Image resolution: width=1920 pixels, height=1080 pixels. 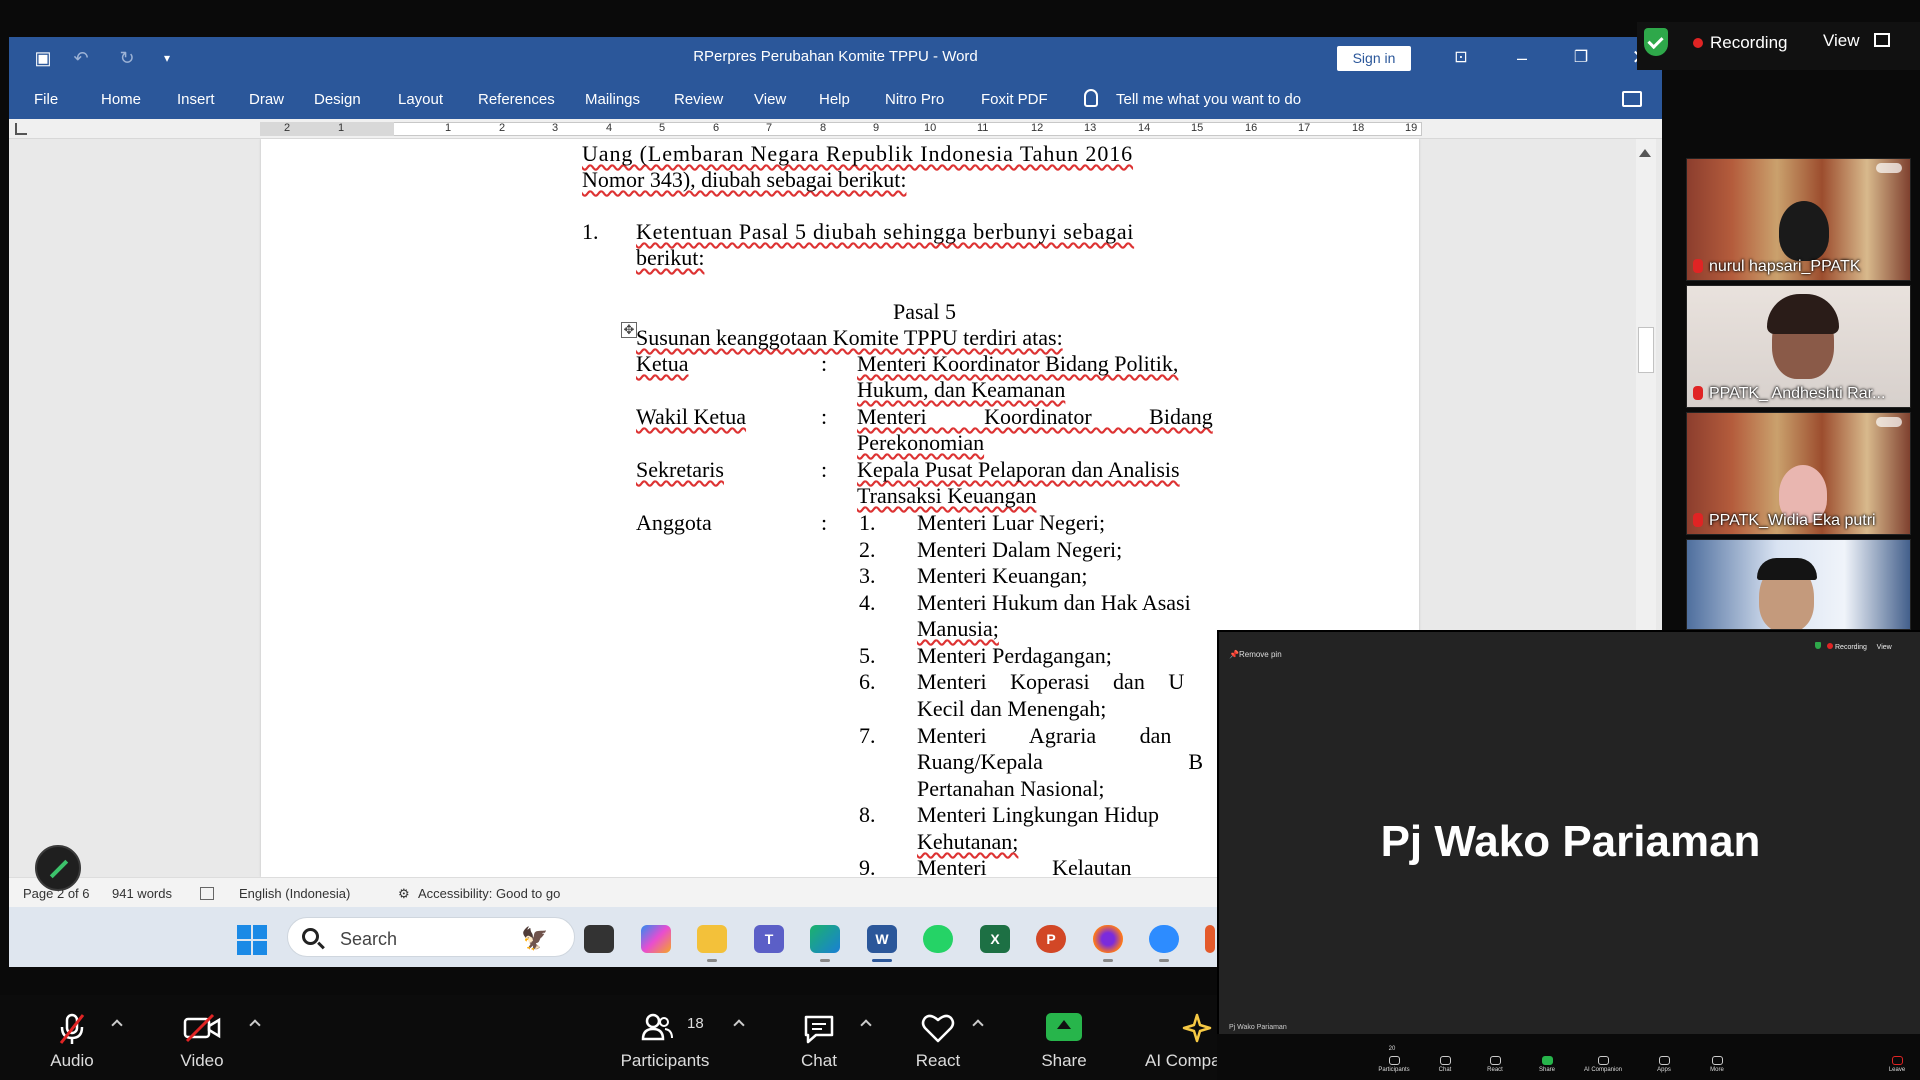 I want to click on taskbar-search: Search 🦅, so click(x=431, y=937).